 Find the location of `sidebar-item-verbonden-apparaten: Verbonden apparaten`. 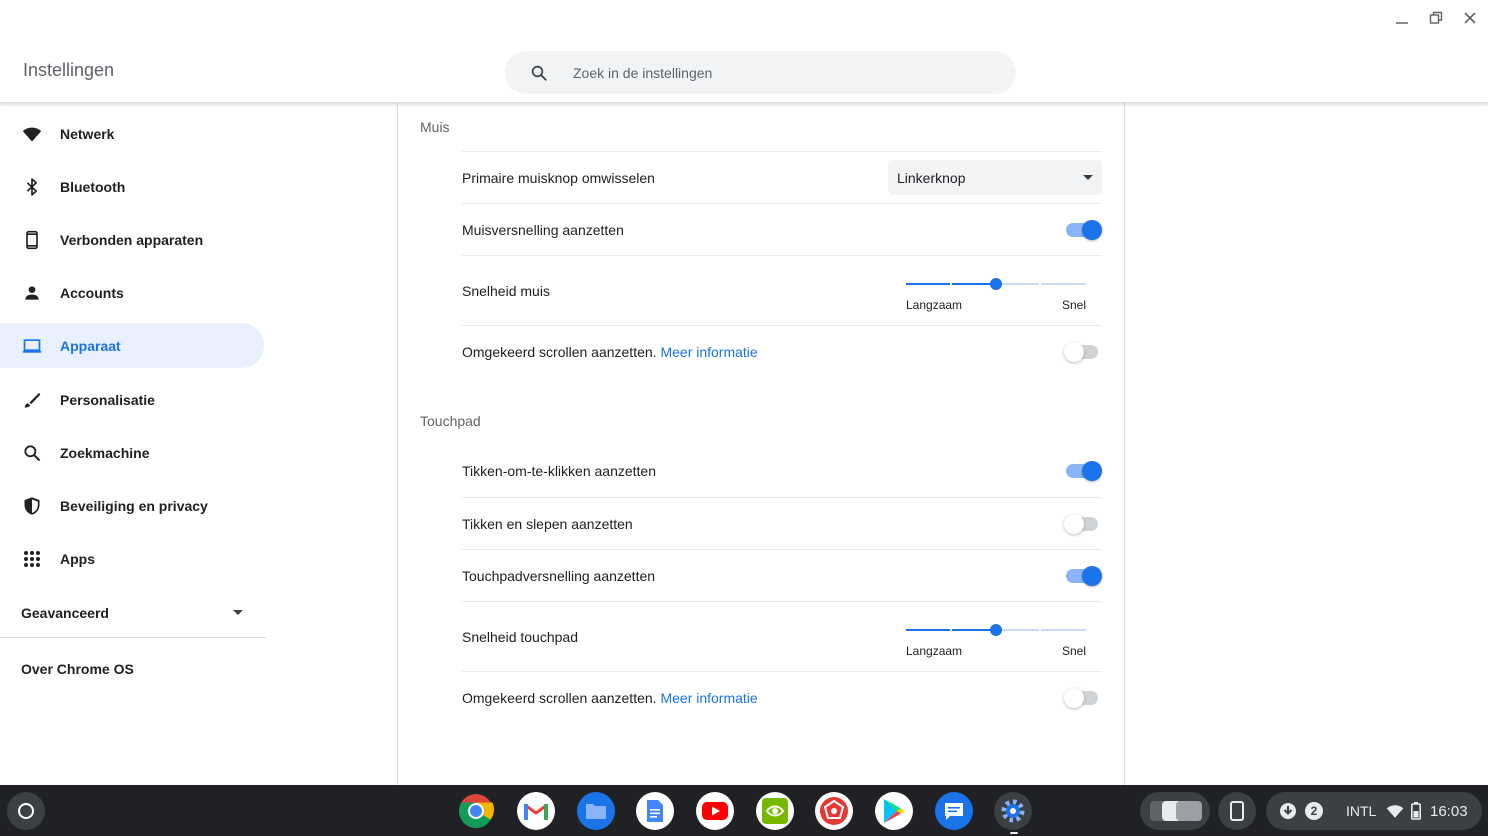

sidebar-item-verbonden-apparaten: Verbonden apparaten is located at coordinates (132, 239).